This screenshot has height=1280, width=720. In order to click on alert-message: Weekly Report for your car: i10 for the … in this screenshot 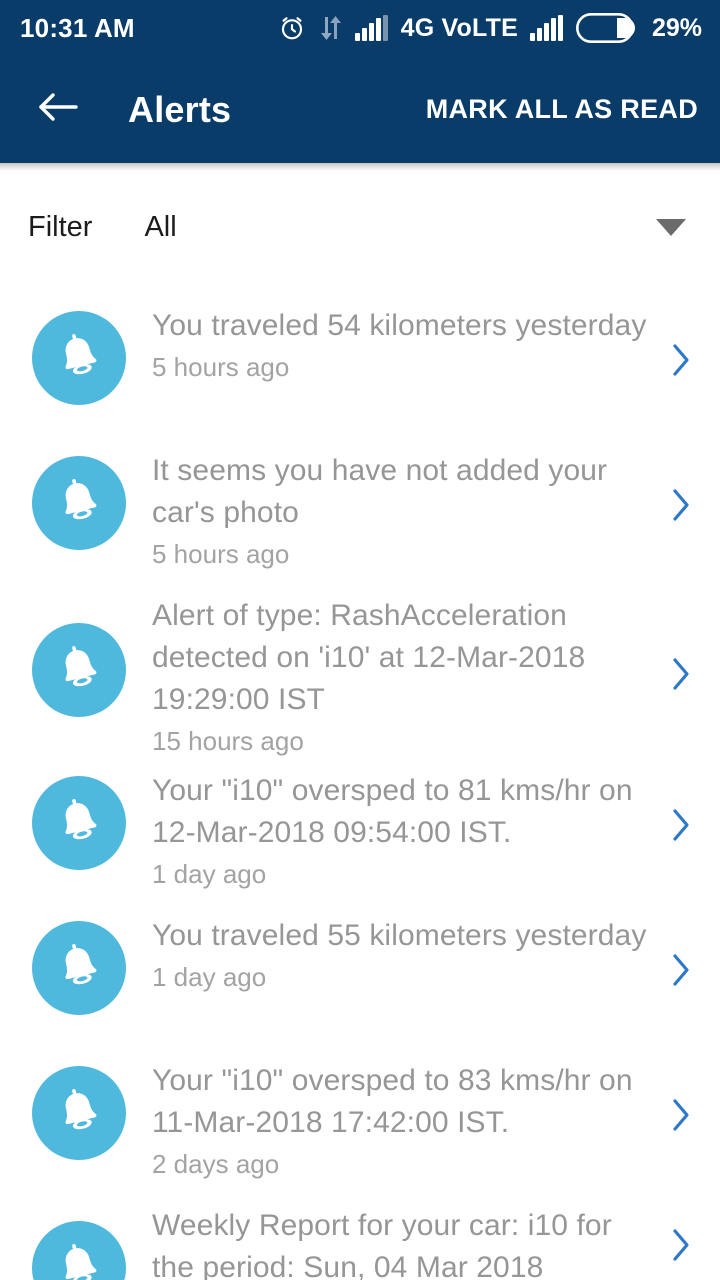, I will do `click(382, 1244)`.